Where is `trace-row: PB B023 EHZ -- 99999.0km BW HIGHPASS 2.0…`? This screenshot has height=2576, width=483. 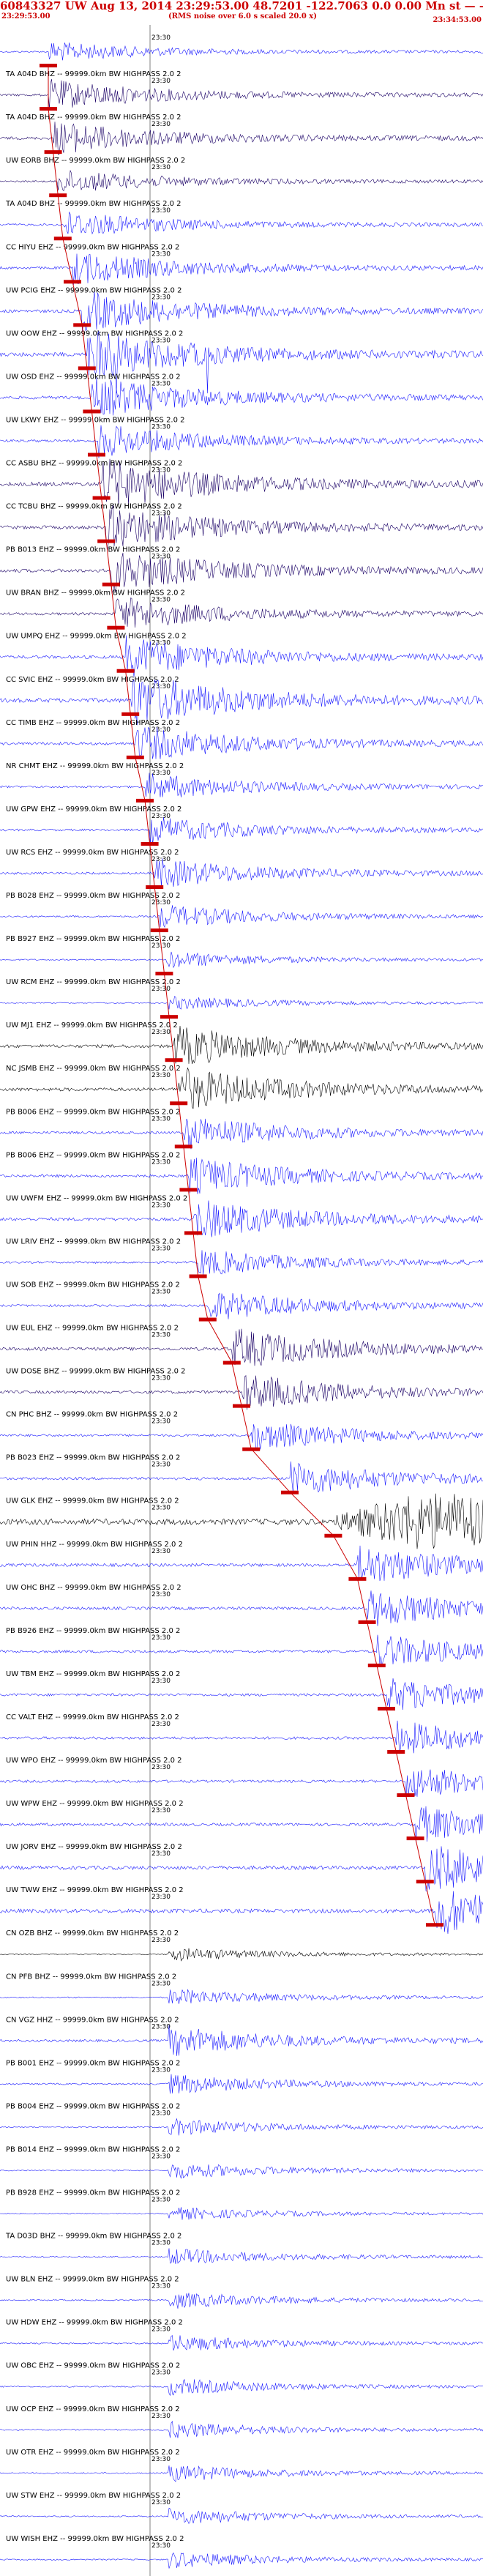 trace-row: PB B023 EHZ -- 99999.0km BW HIGHPASS 2.0… is located at coordinates (241, 1474).